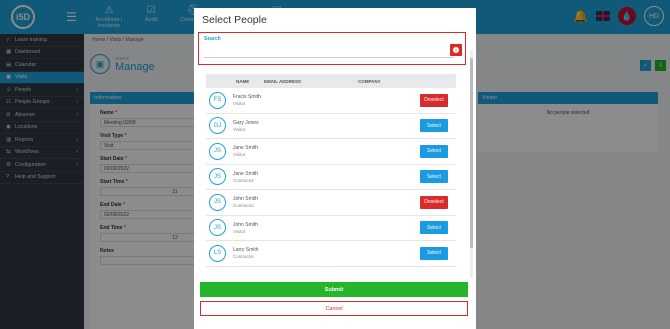  Describe the element at coordinates (331, 126) in the screenshot. I see `list-item: GJ Gary Jones Visitor Select` at that location.